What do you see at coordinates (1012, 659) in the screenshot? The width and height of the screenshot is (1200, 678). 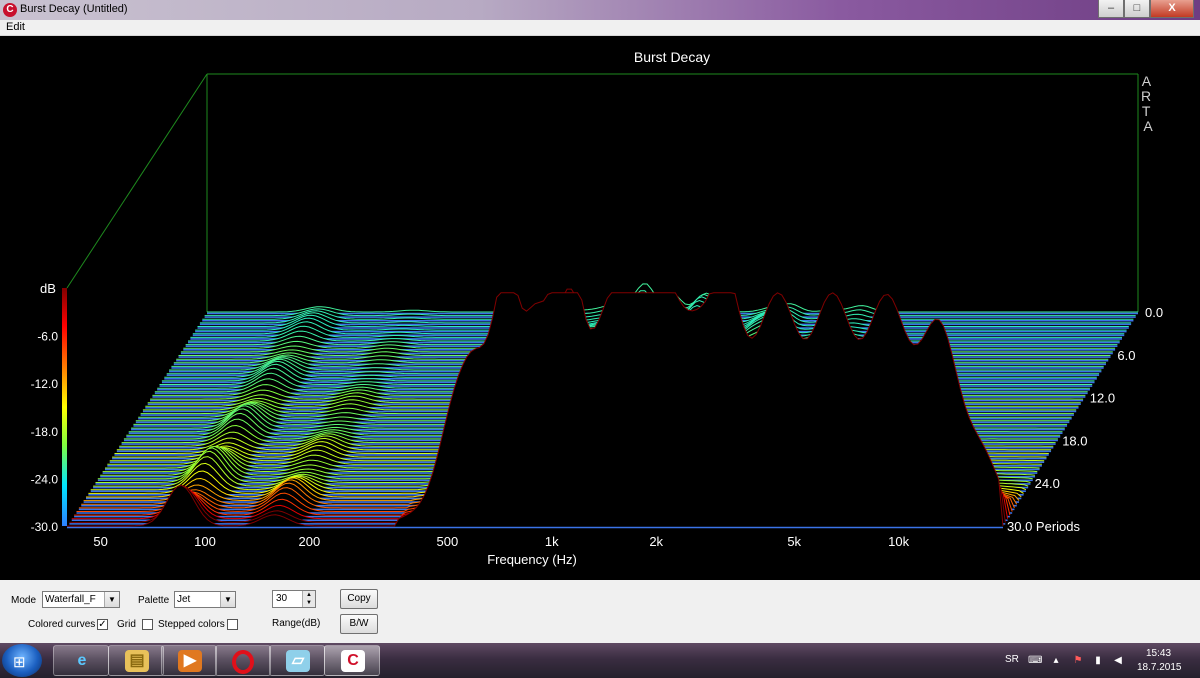 I see `language-indicator: SR` at bounding box center [1012, 659].